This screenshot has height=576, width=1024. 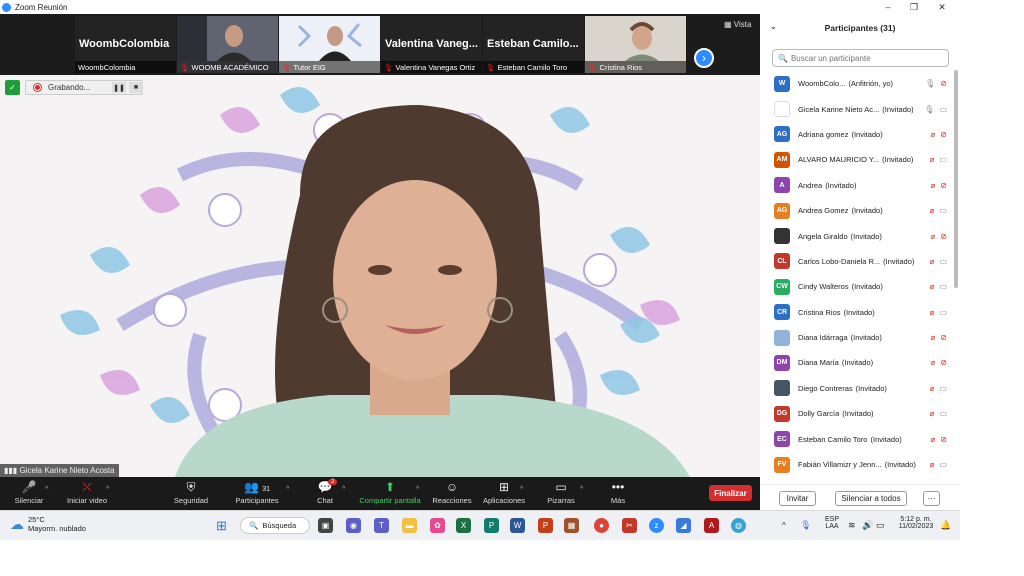 What do you see at coordinates (856, 261) in the screenshot?
I see `participant-row: CL Carlos Lobo-Daniela R... (Invitado) ⌀ ▭` at bounding box center [856, 261].